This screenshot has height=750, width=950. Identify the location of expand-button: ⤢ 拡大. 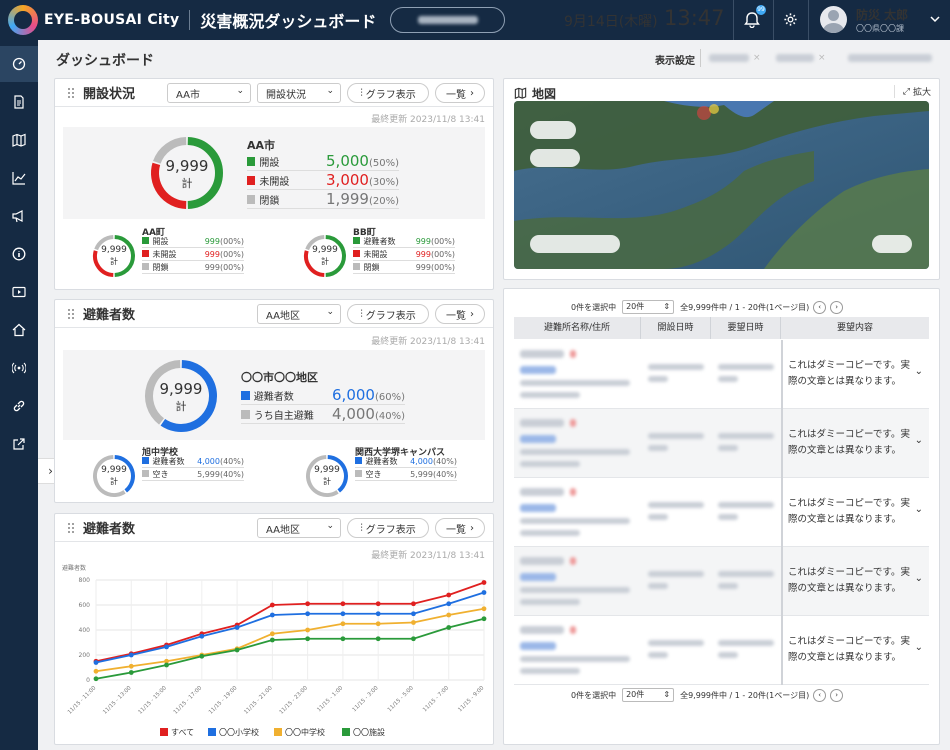
(912, 91).